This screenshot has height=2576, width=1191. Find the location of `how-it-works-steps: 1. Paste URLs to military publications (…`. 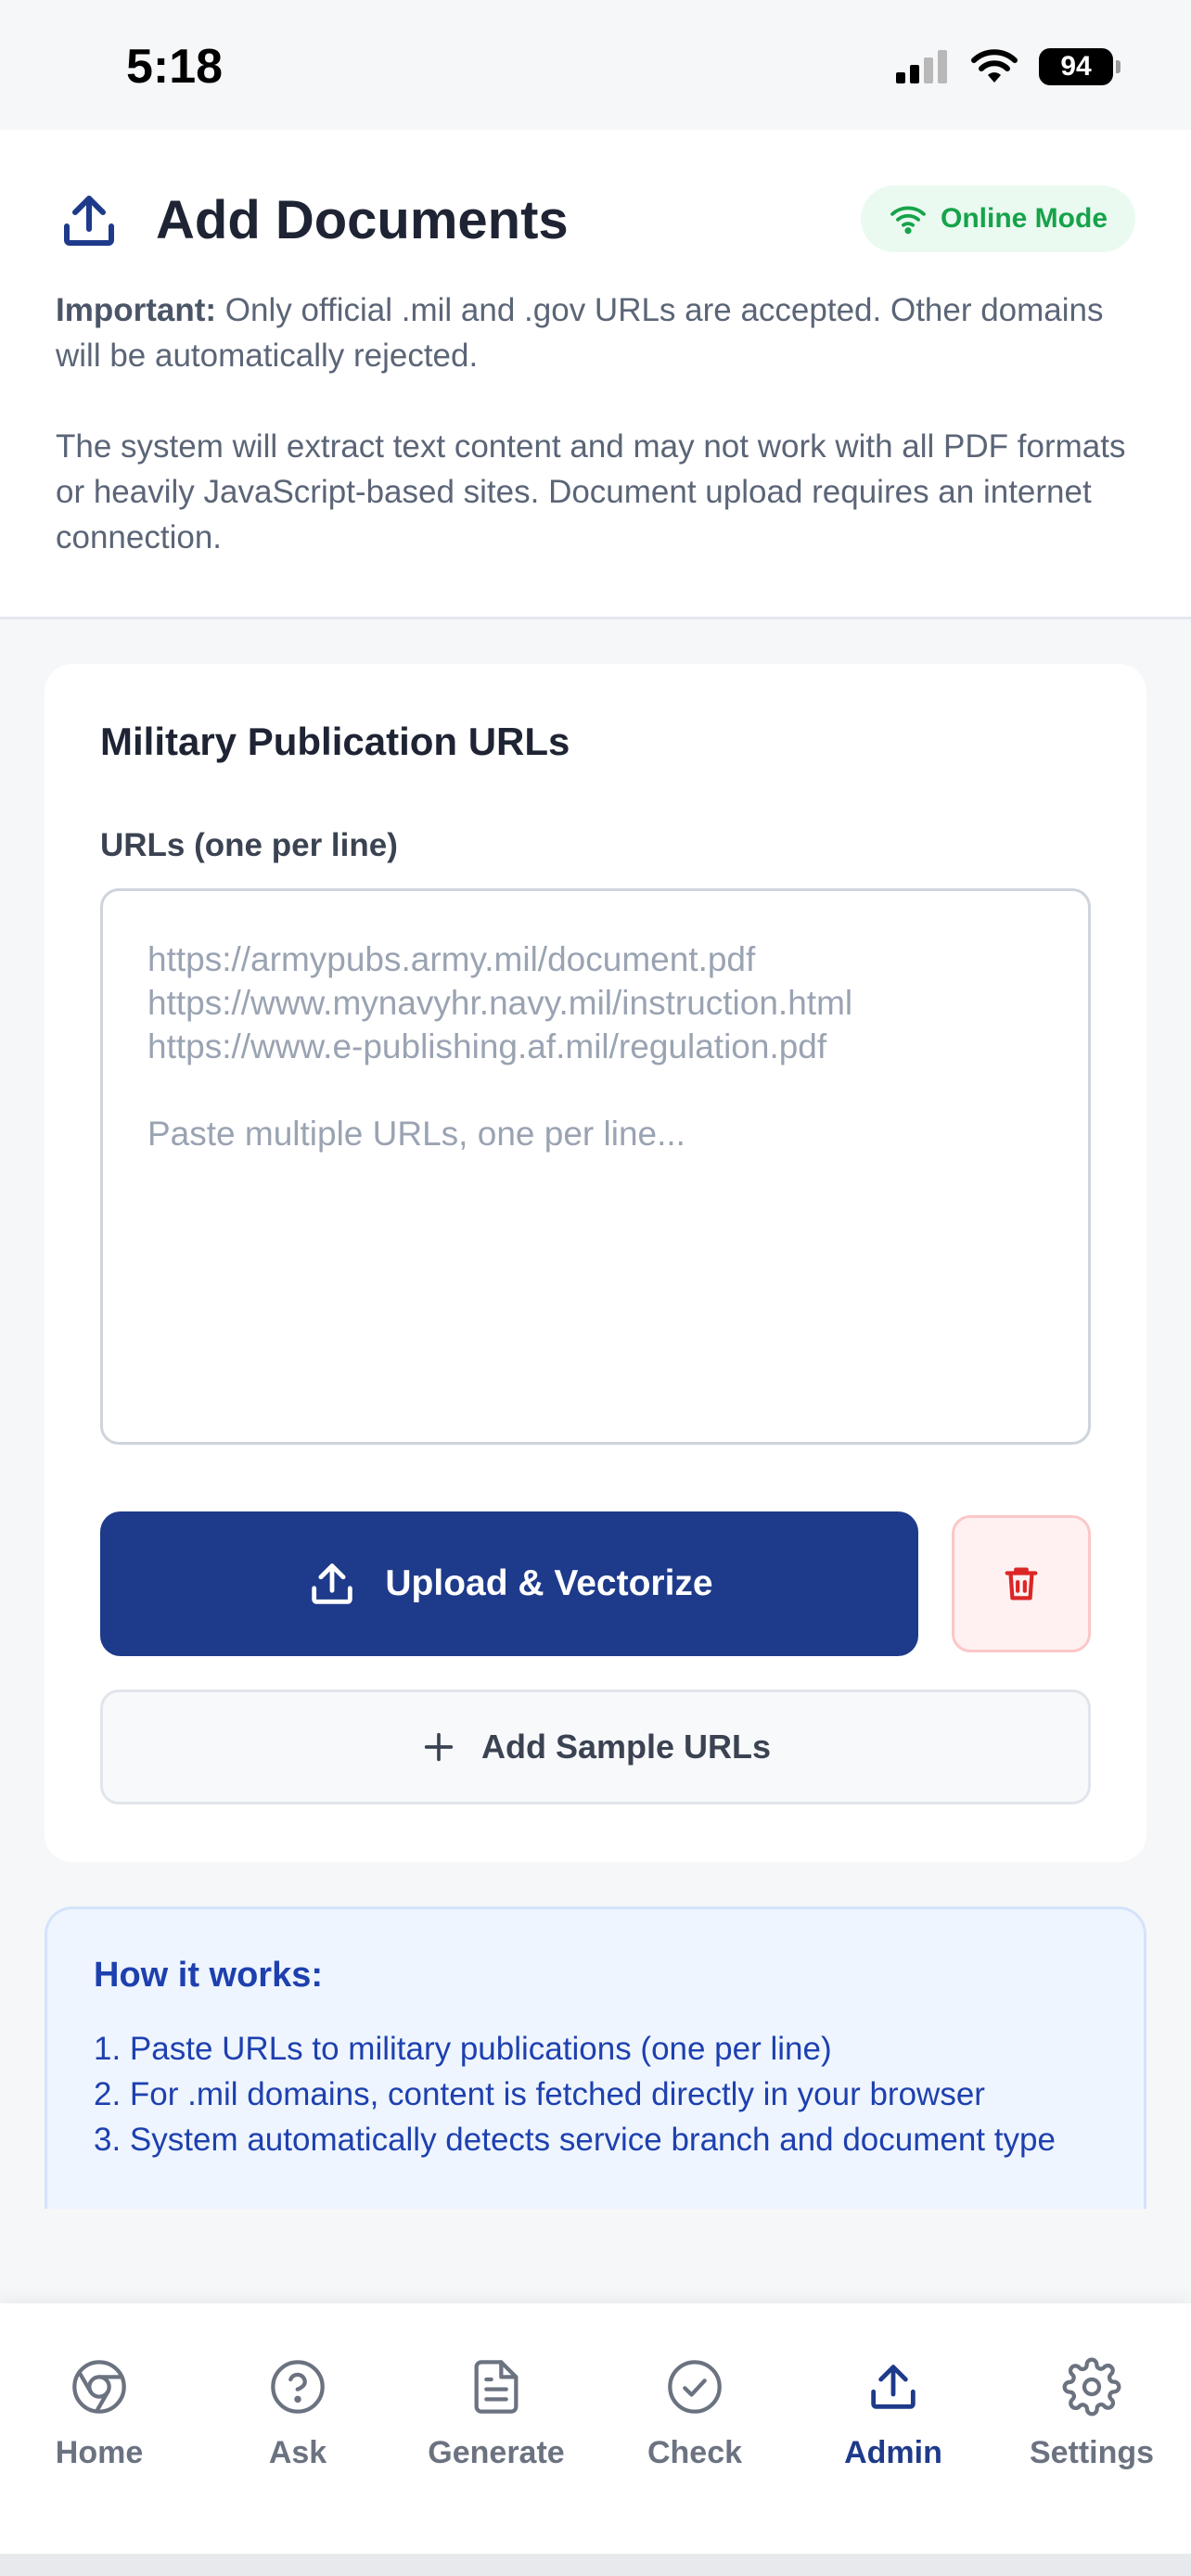

how-it-works-steps: 1. Paste URLs to military publications (… is located at coordinates (604, 2094).